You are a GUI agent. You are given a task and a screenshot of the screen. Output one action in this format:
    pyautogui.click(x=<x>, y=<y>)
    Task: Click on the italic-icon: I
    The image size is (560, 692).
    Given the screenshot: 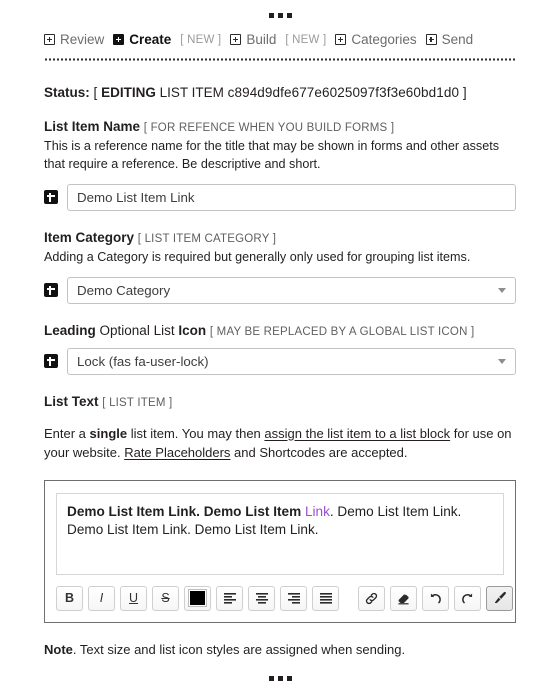 What is the action you would take?
    pyautogui.click(x=101, y=598)
    